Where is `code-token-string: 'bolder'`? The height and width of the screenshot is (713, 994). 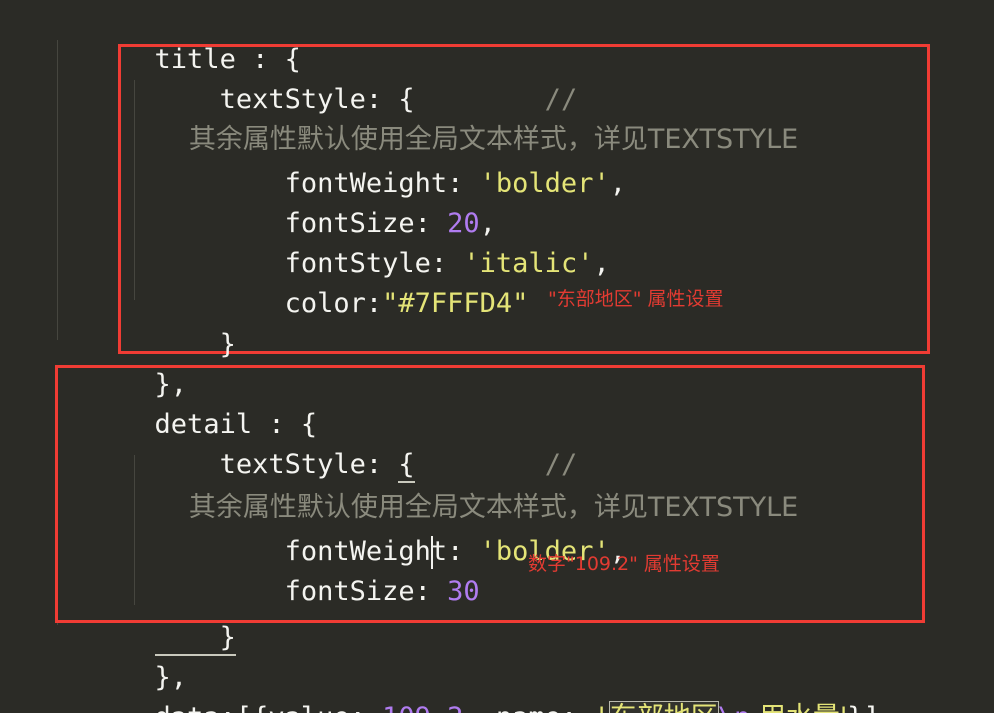 code-token-string: 'bolder' is located at coordinates (544, 183).